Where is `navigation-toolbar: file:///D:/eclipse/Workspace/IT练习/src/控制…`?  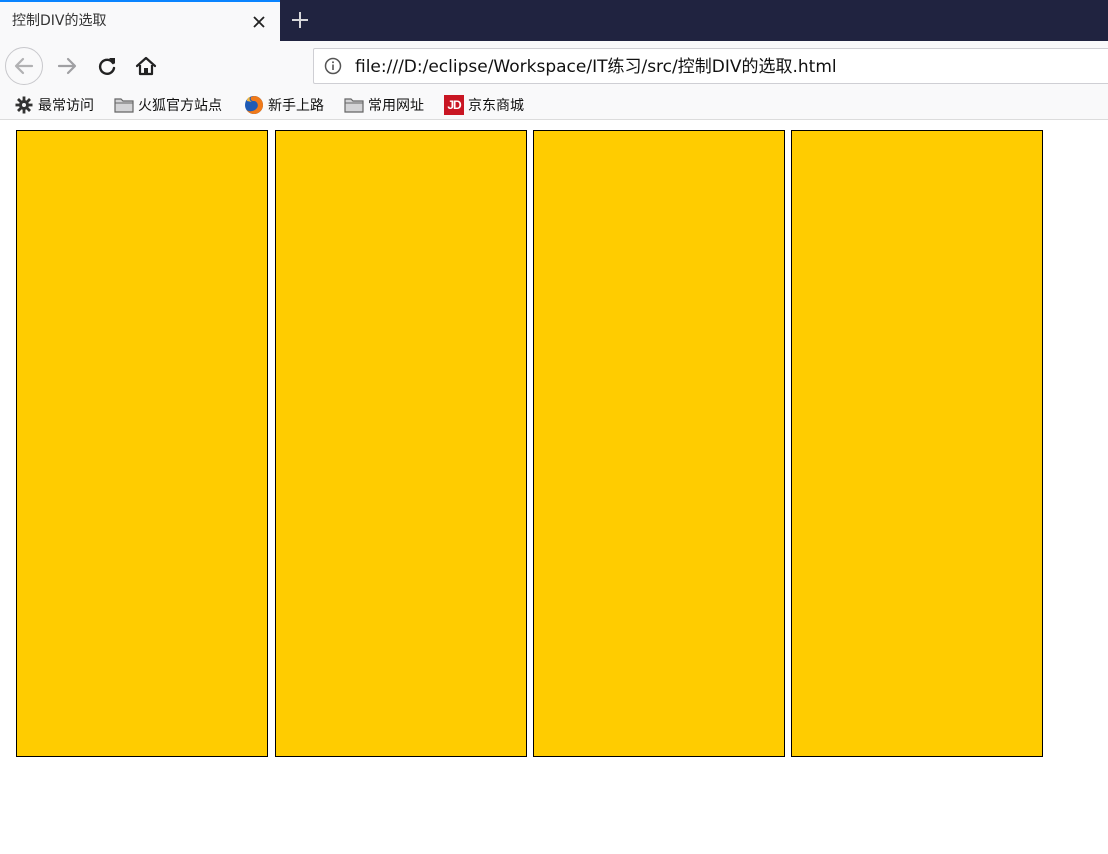 navigation-toolbar: file:///D:/eclipse/Workspace/IT练习/src/控制… is located at coordinates (554, 65).